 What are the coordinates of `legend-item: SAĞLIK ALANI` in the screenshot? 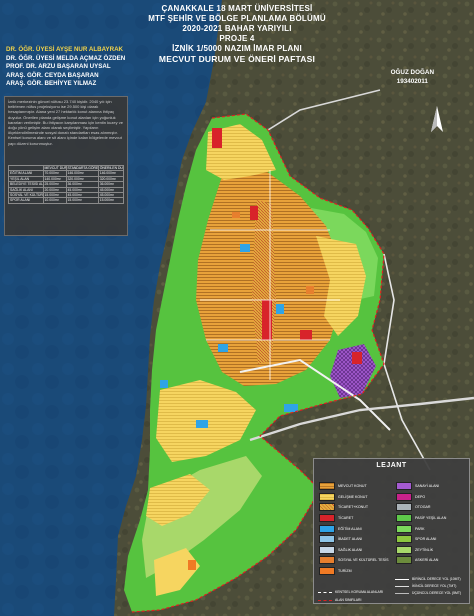 It's located at (353, 550).